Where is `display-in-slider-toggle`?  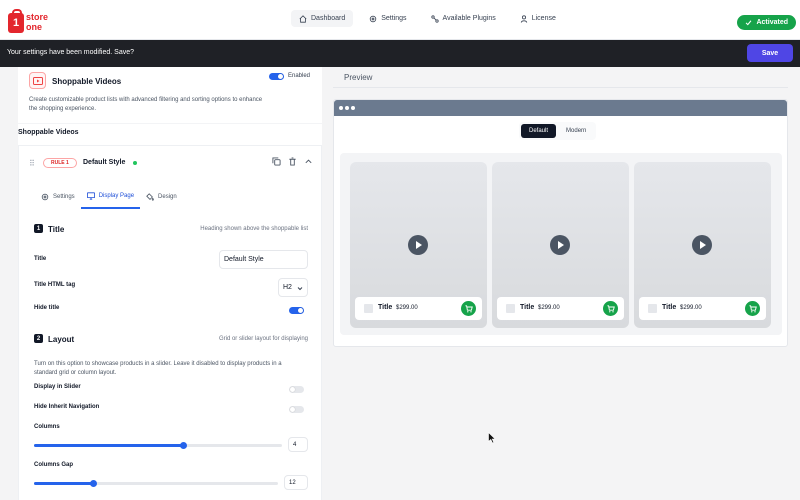 display-in-slider-toggle is located at coordinates (296, 389).